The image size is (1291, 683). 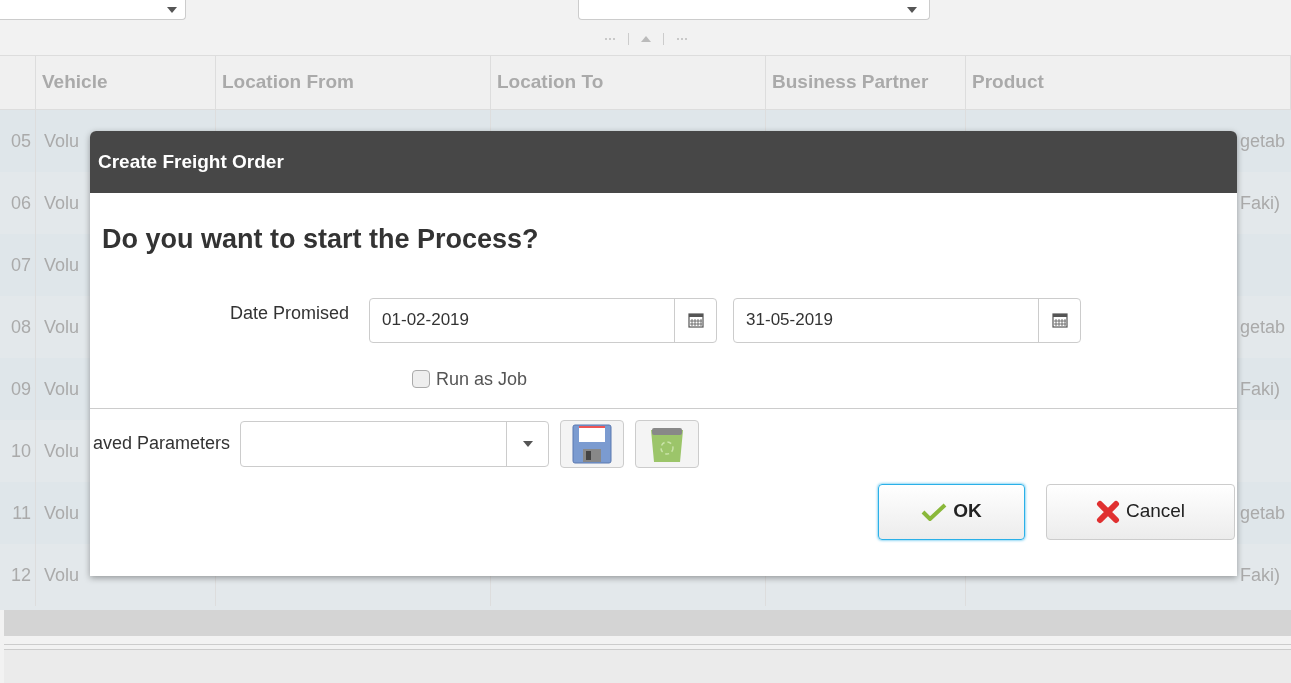 I want to click on collapse-up-icon, so click(x=645, y=38).